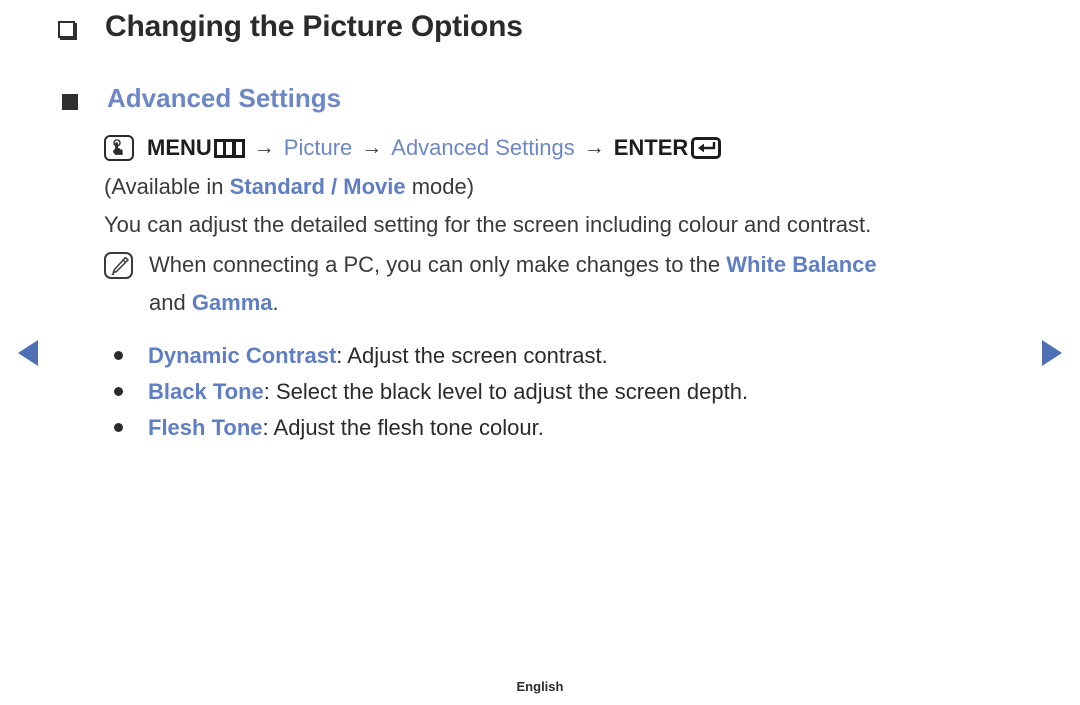 This screenshot has height=705, width=1080. What do you see at coordinates (170, 302) in the screenshot?
I see `note-text-middle: and` at bounding box center [170, 302].